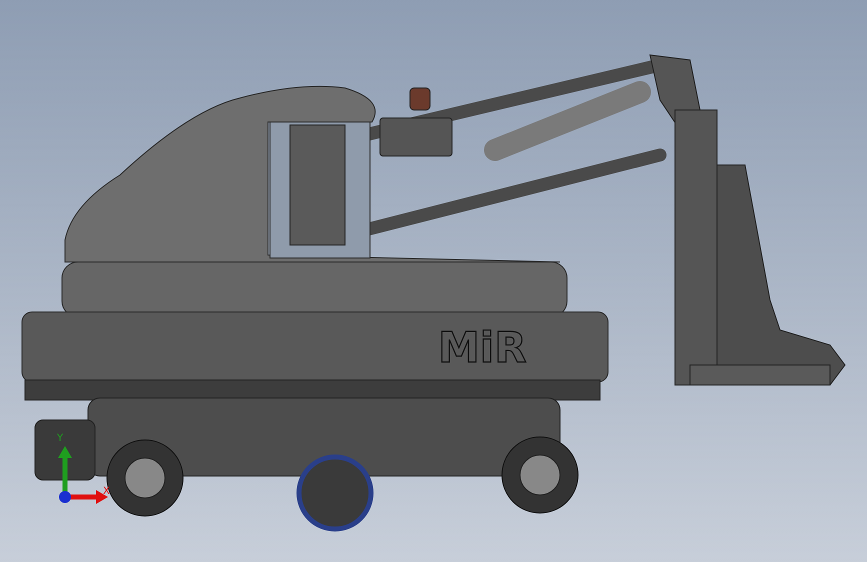 Image resolution: width=867 pixels, height=562 pixels. I want to click on logo-text: MiR, so click(482, 347).